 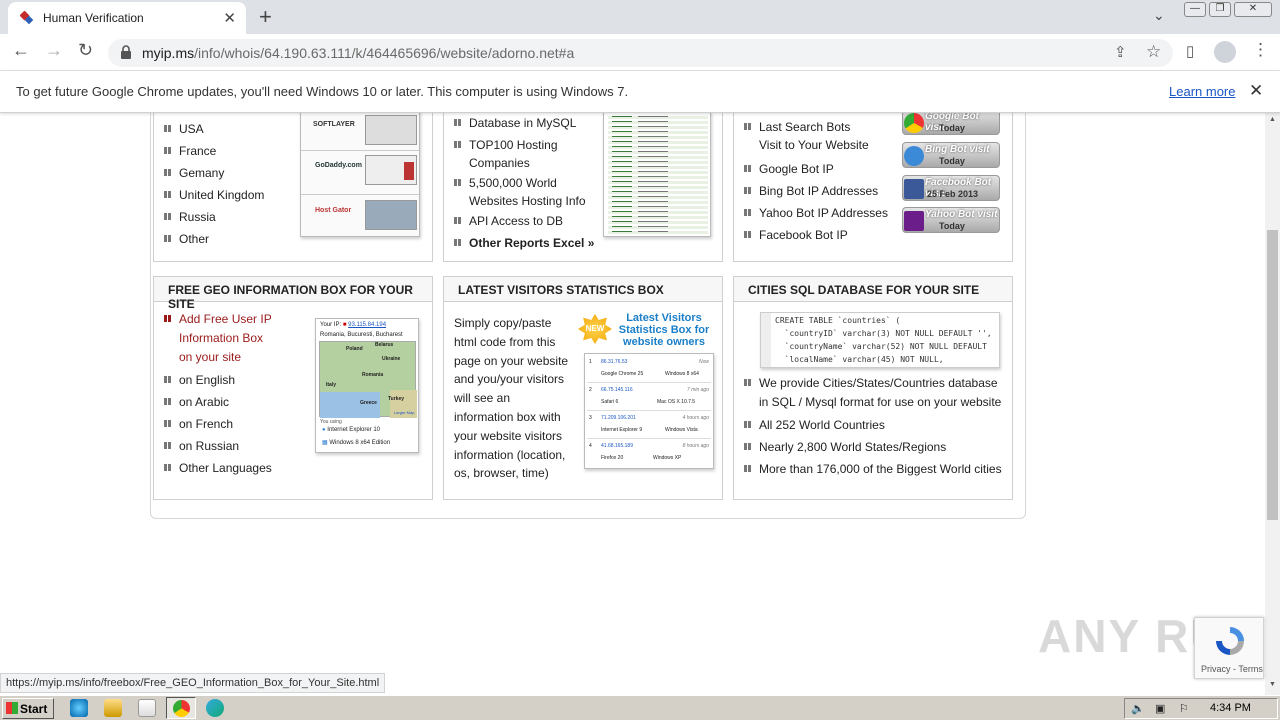 What do you see at coordinates (695, 418) in the screenshot?
I see `visitor-row-time: 4 hours ago` at bounding box center [695, 418].